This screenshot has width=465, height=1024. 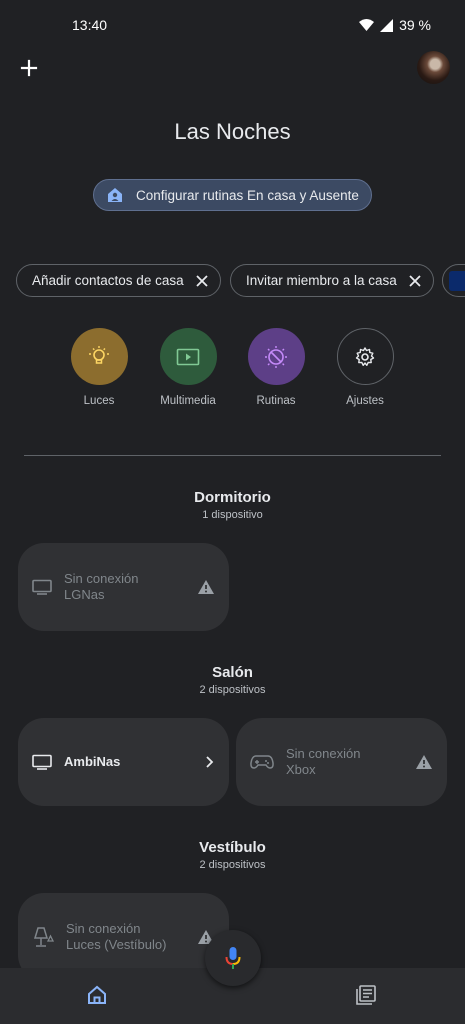 What do you see at coordinates (92, 761) in the screenshot?
I see `device-name: AmbiNas` at bounding box center [92, 761].